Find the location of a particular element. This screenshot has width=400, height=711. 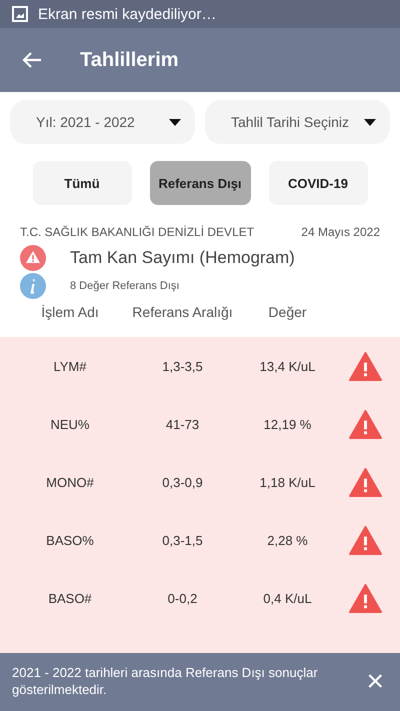

table-cell-text: MONO# is located at coordinates (70, 482).